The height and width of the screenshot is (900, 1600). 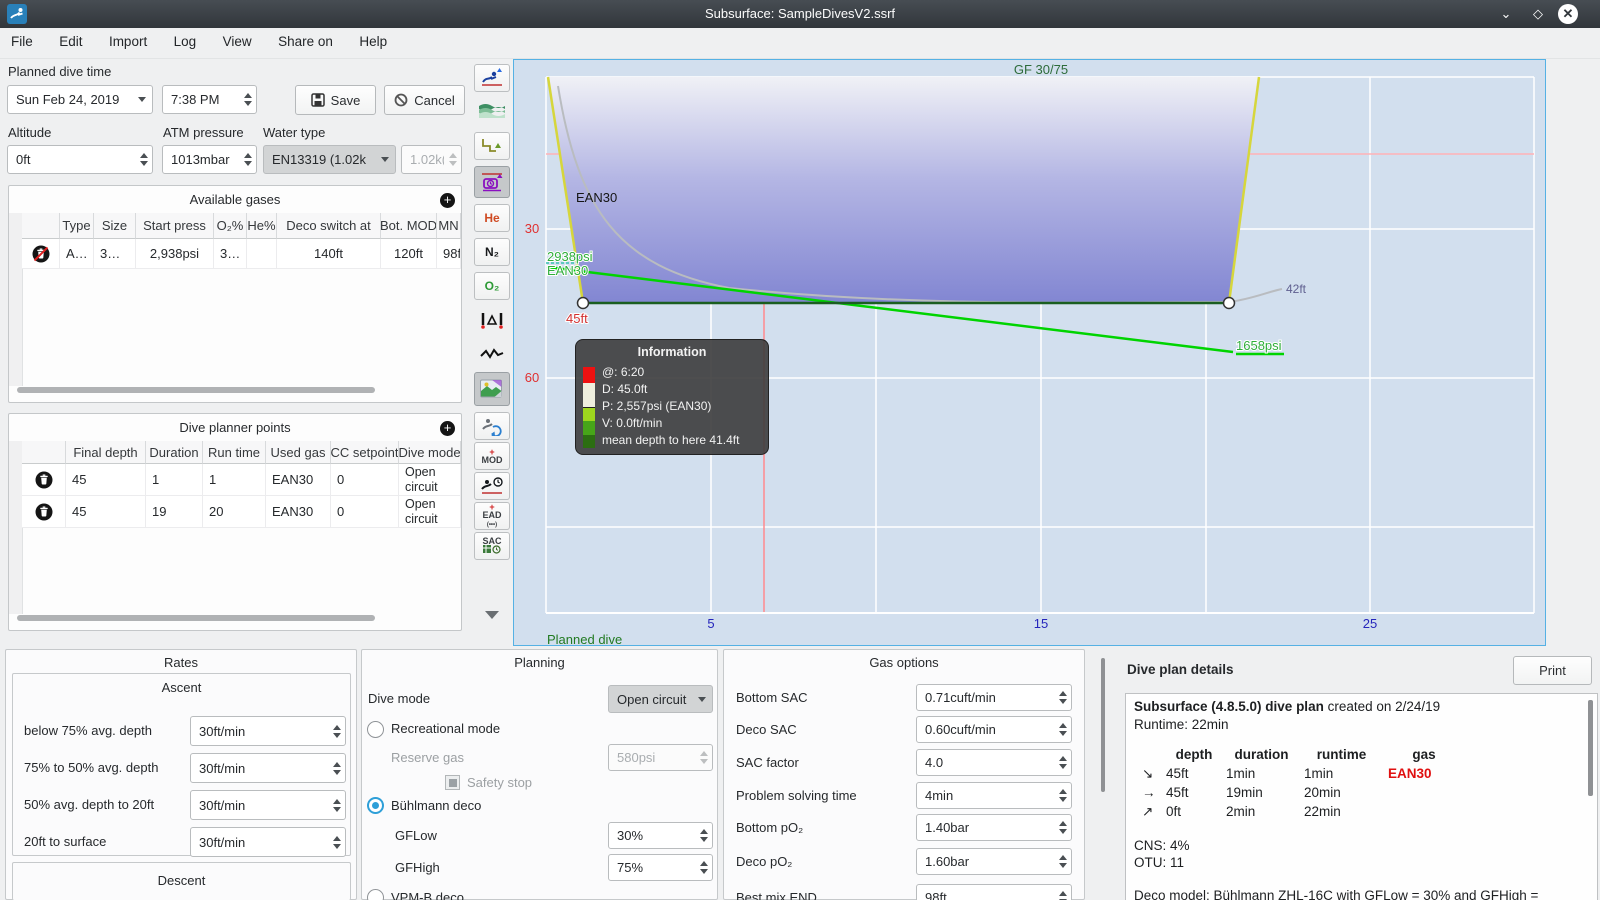 What do you see at coordinates (660, 835) in the screenshot?
I see `gflow-spinner: 30%` at bounding box center [660, 835].